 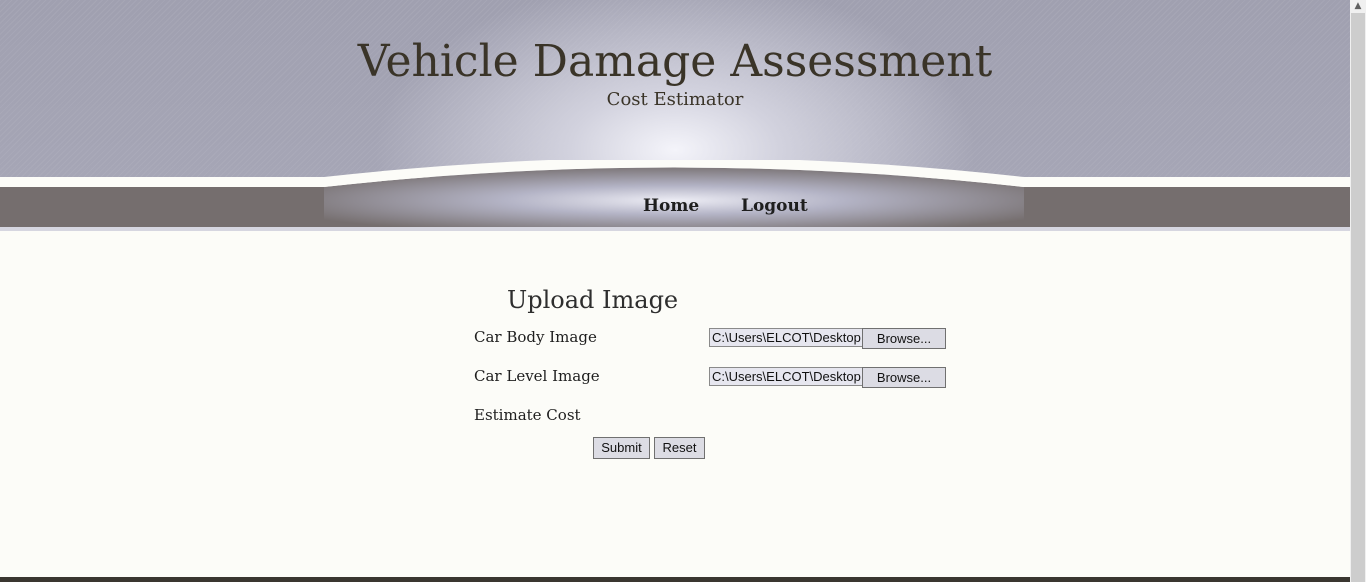 I want to click on car-level-label: Car Level Image, so click(x=537, y=376).